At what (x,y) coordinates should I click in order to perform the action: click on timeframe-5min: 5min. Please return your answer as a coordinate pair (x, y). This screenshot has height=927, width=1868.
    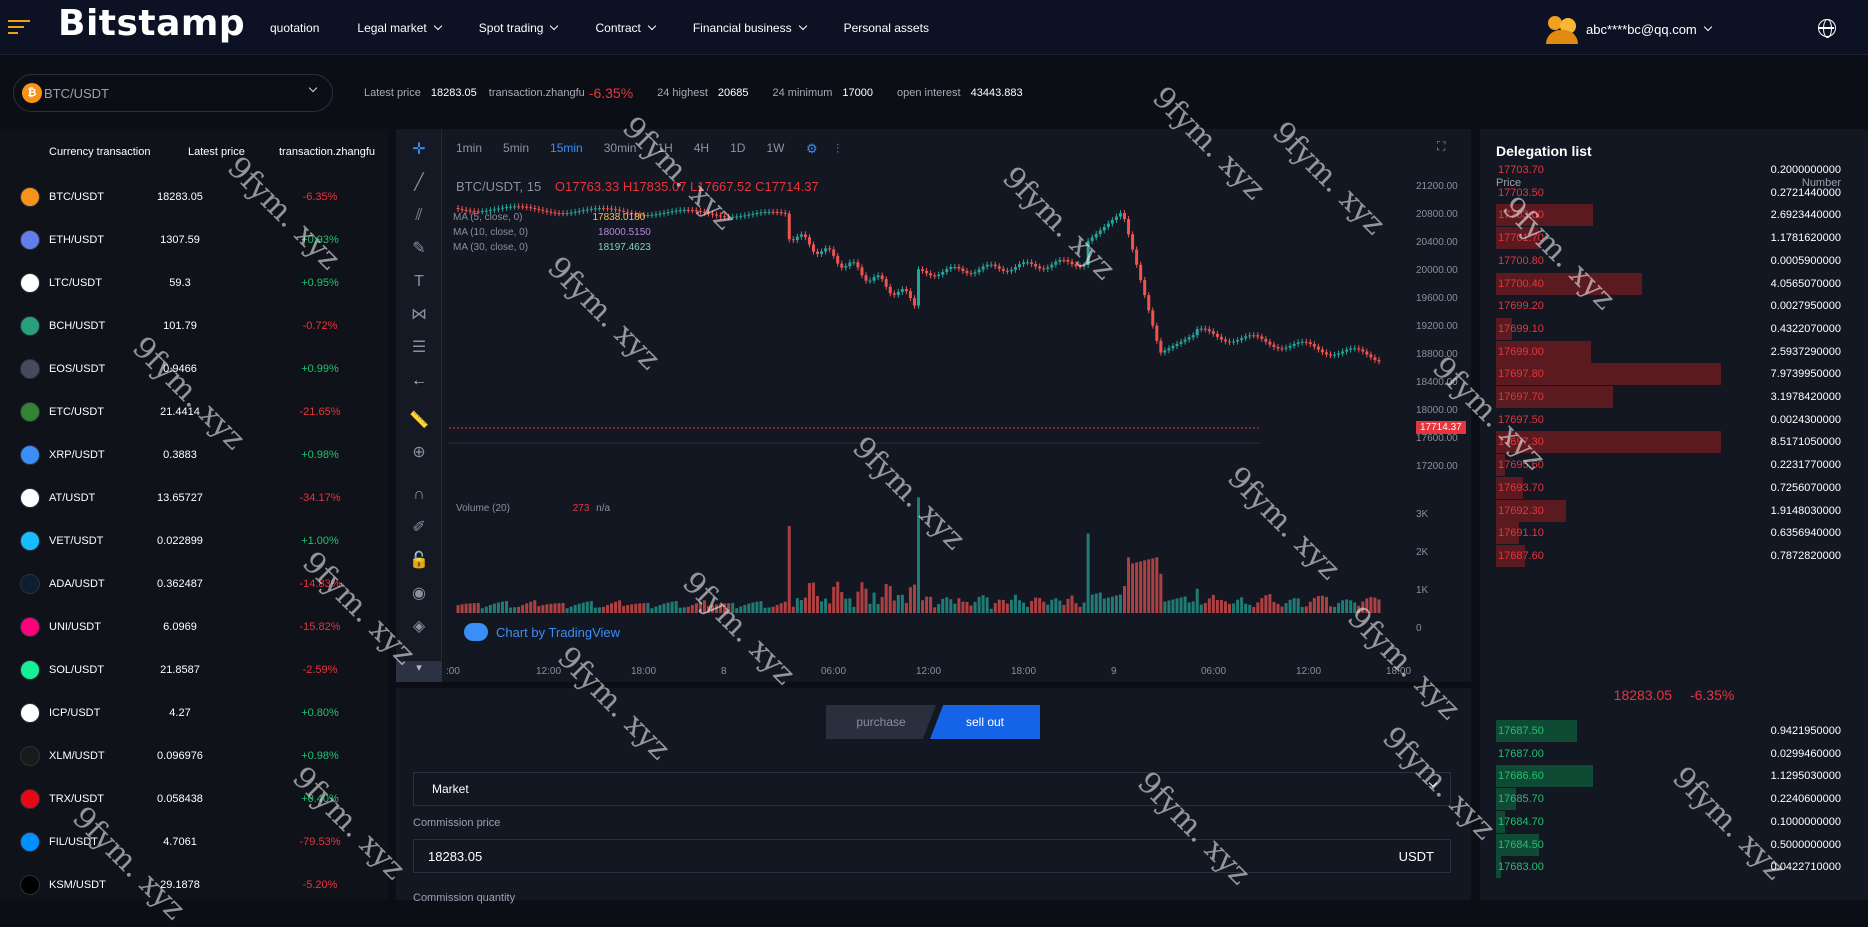
    Looking at the image, I should click on (516, 148).